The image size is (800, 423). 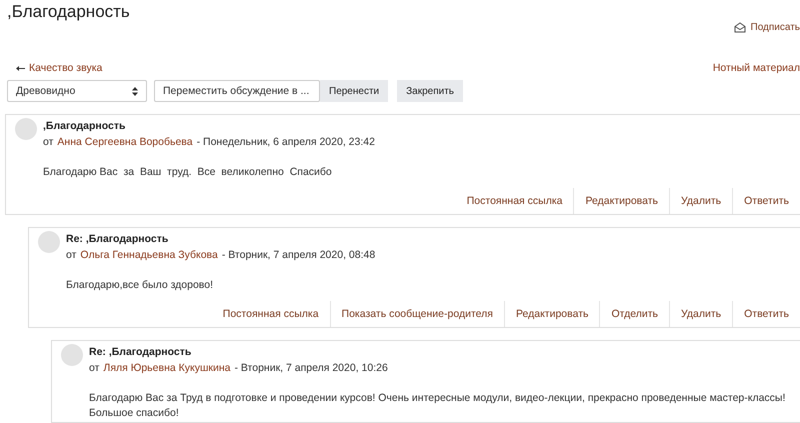 What do you see at coordinates (756, 68) in the screenshot?
I see `next-discussion-link: Нотный материал` at bounding box center [756, 68].